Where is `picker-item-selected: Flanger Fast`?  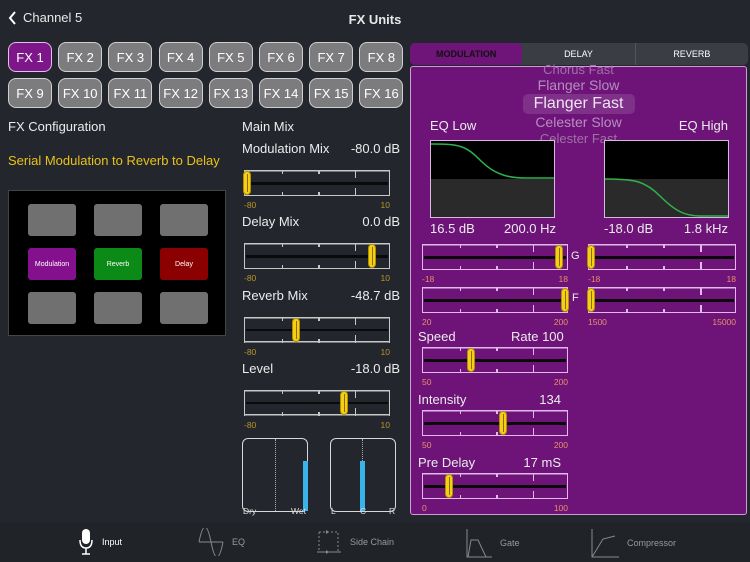 picker-item-selected: Flanger Fast is located at coordinates (578, 104).